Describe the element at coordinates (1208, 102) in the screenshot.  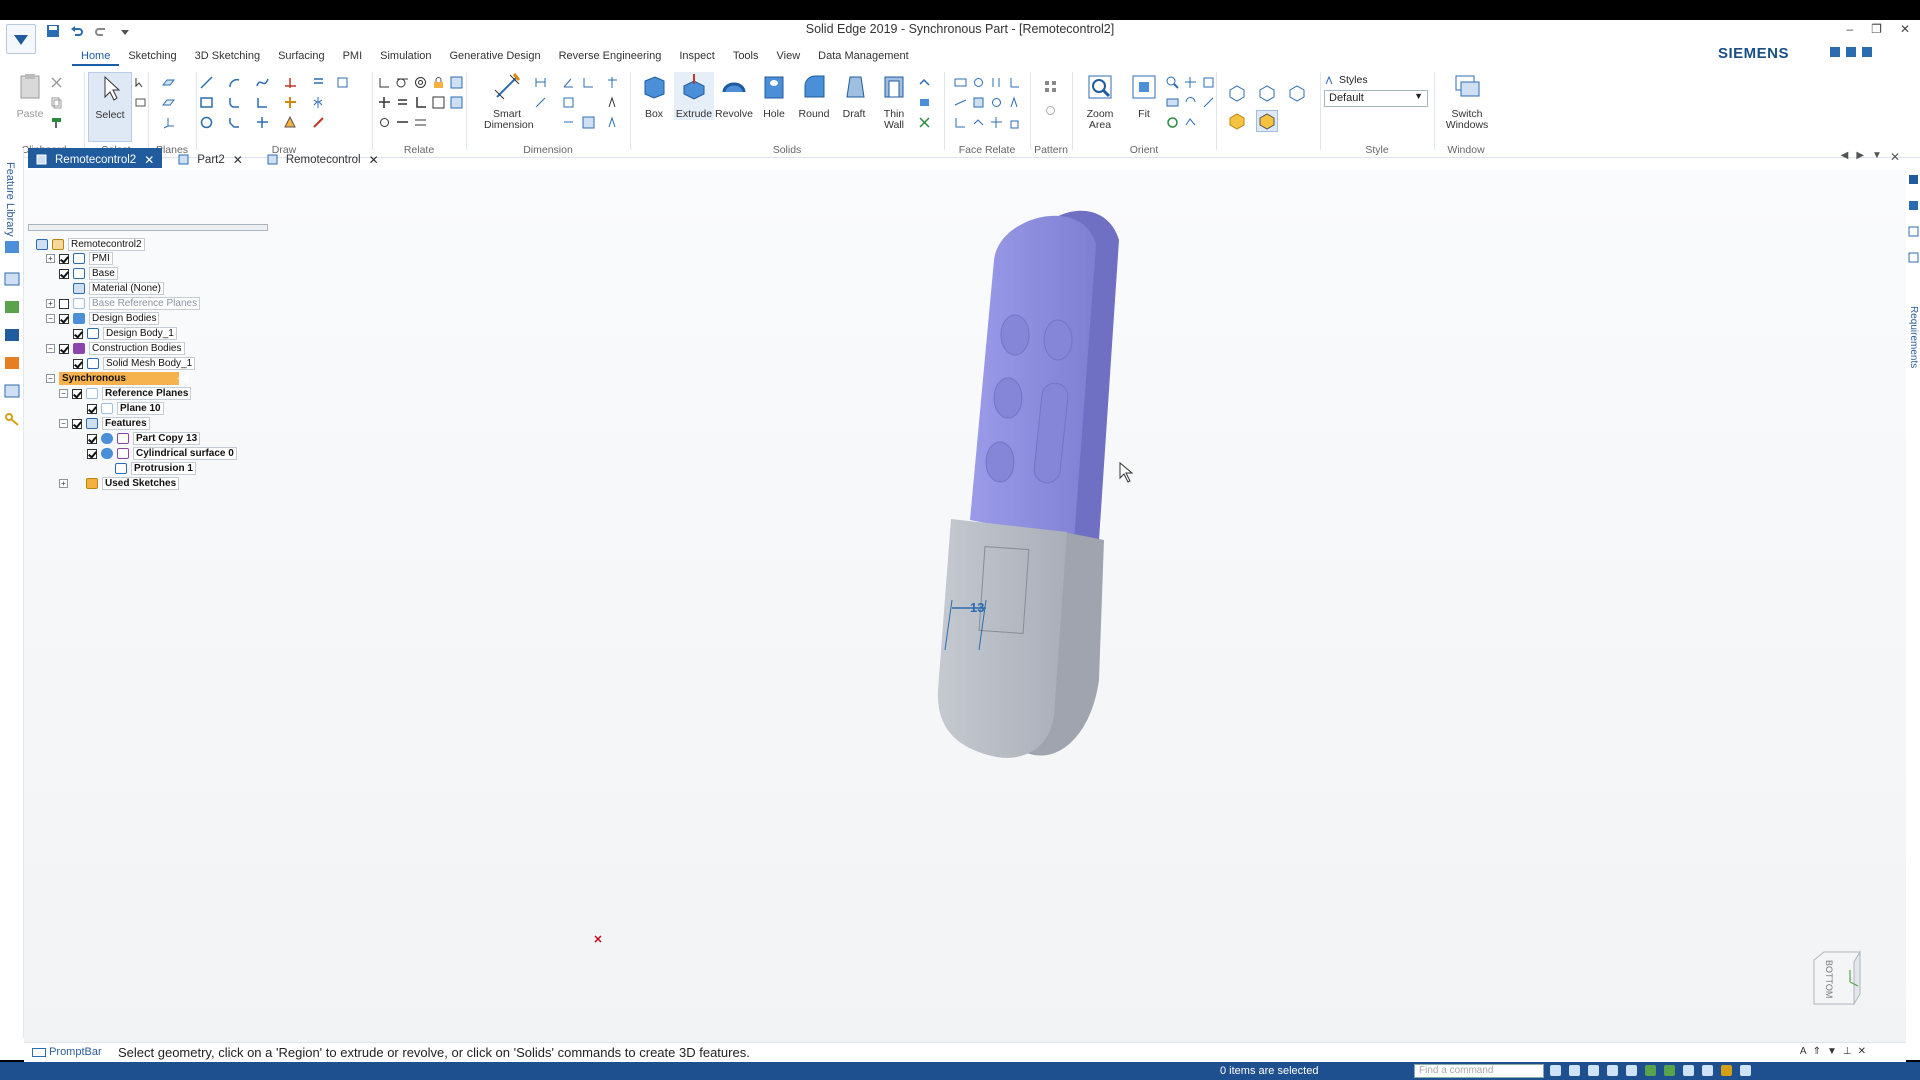
I see `sketch-view-icon` at that location.